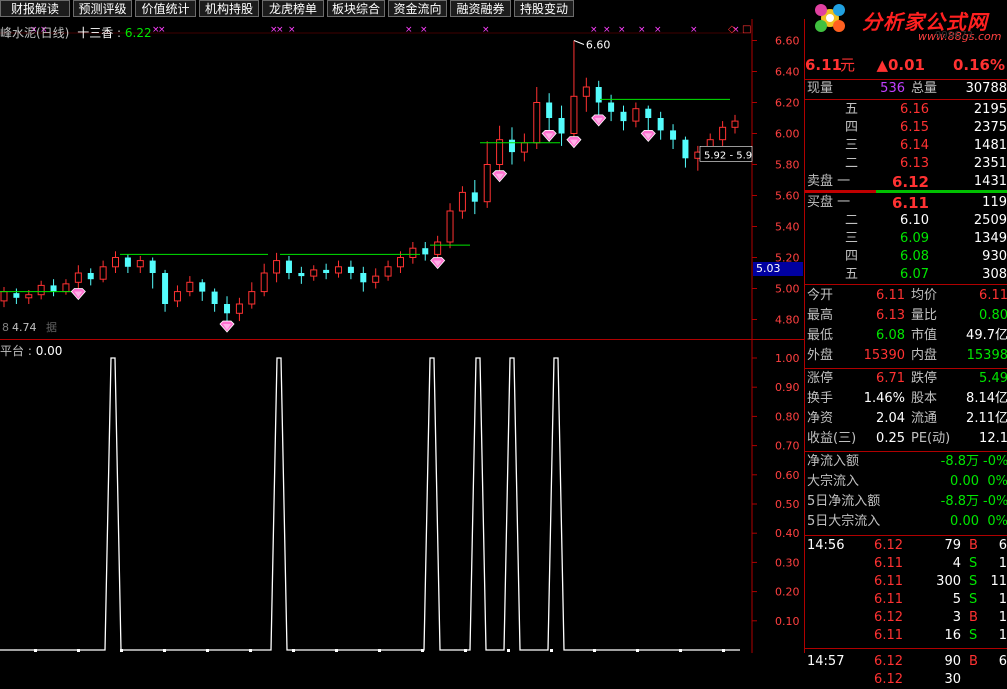  What do you see at coordinates (598, 45) in the screenshot?
I see `high-label: 6.60` at bounding box center [598, 45].